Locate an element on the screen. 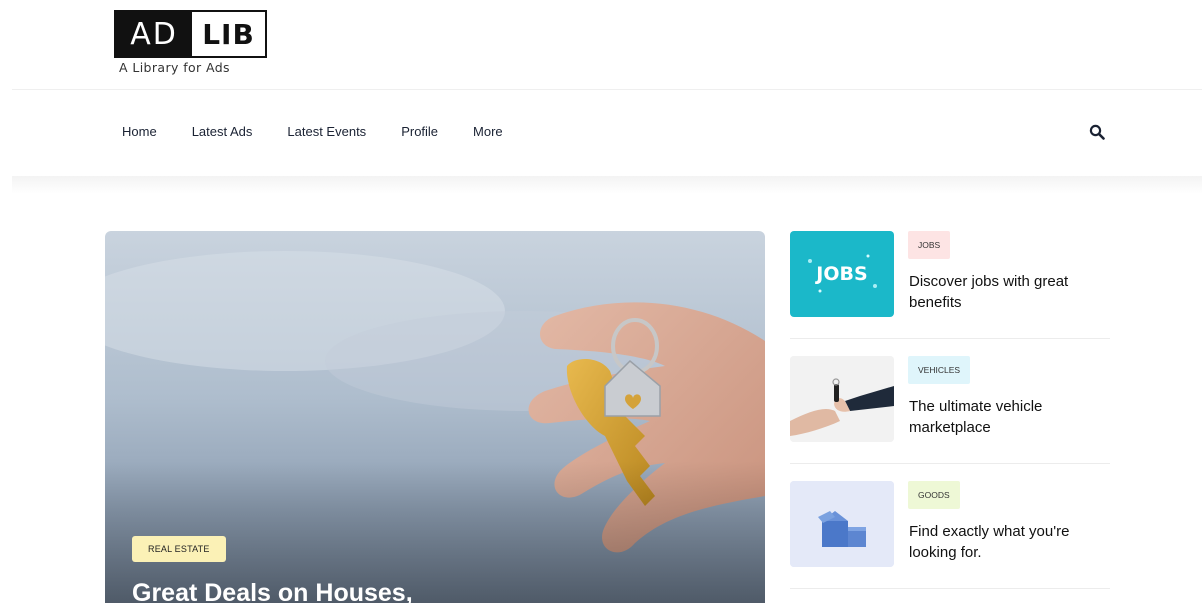 This screenshot has width=1202, height=606. nav-item-profile: Profile is located at coordinates (419, 131).